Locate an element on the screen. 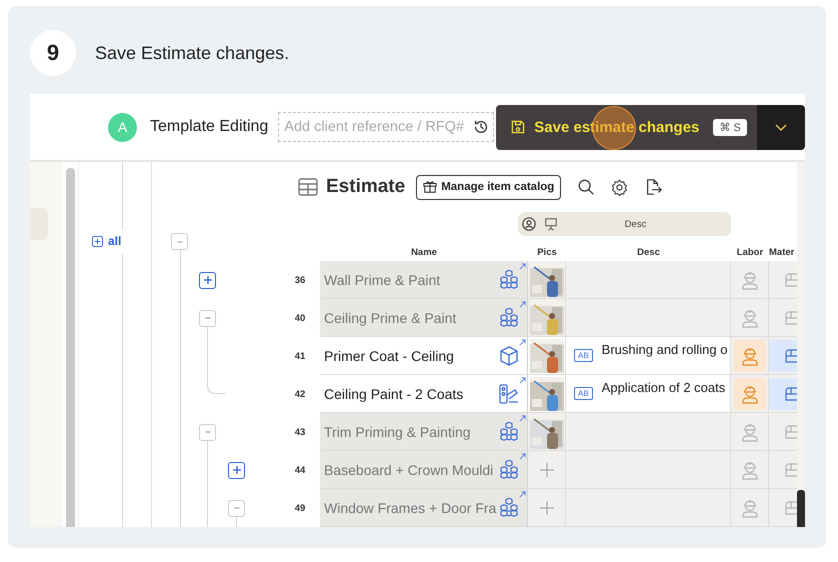  reference-field: Add client reference / RFQ# is located at coordinates (386, 127).